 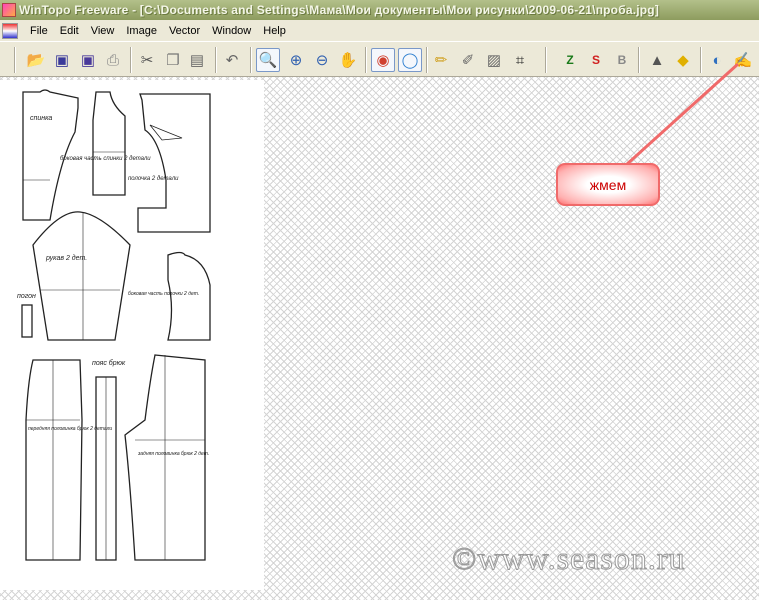 What do you see at coordinates (197, 60) in the screenshot?
I see `paste-icon: ▤` at bounding box center [197, 60].